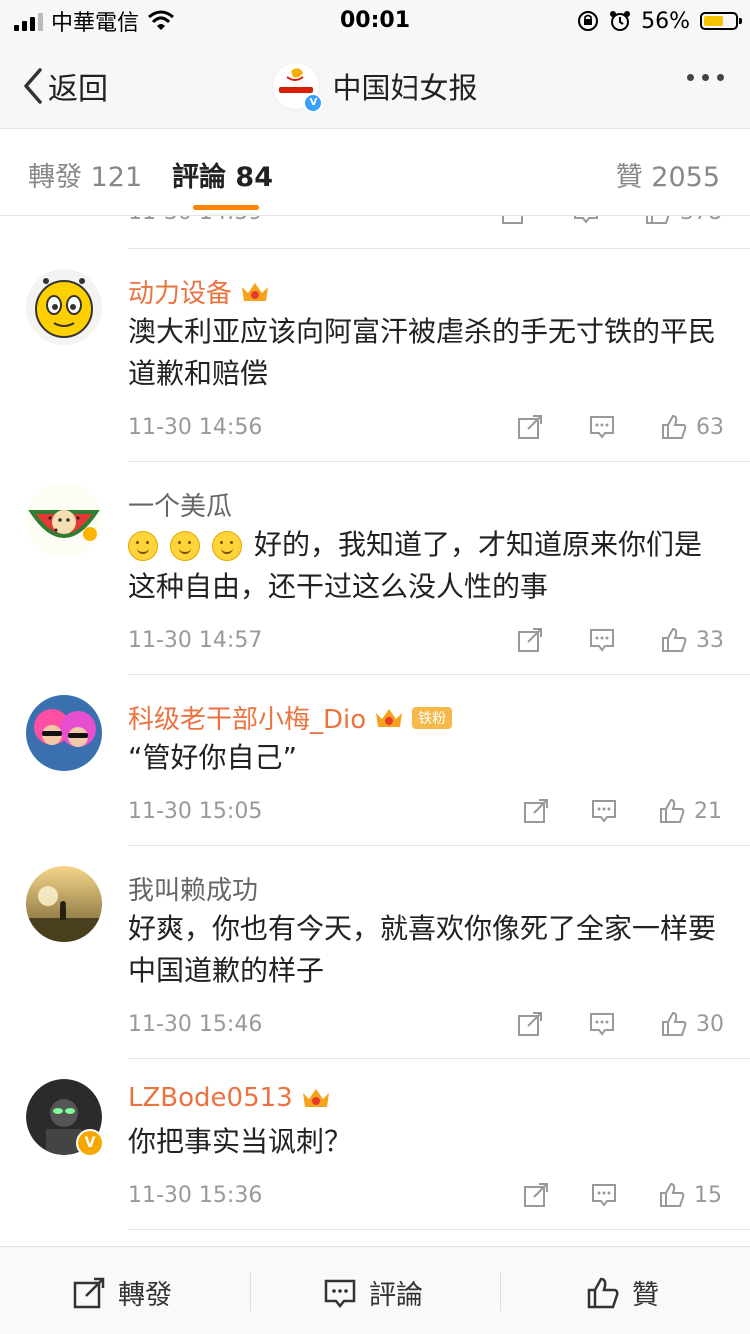 This screenshot has width=750, height=1334. What do you see at coordinates (213, 757) in the screenshot?
I see `comment-text: “管好你自己”` at bounding box center [213, 757].